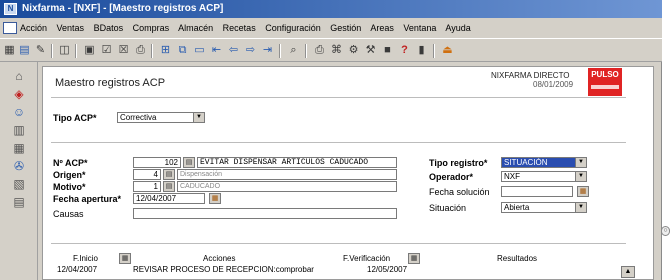 The height and width of the screenshot is (280, 670). Describe the element at coordinates (353, 50) in the screenshot. I see `settings-icon: ⚙` at that location.